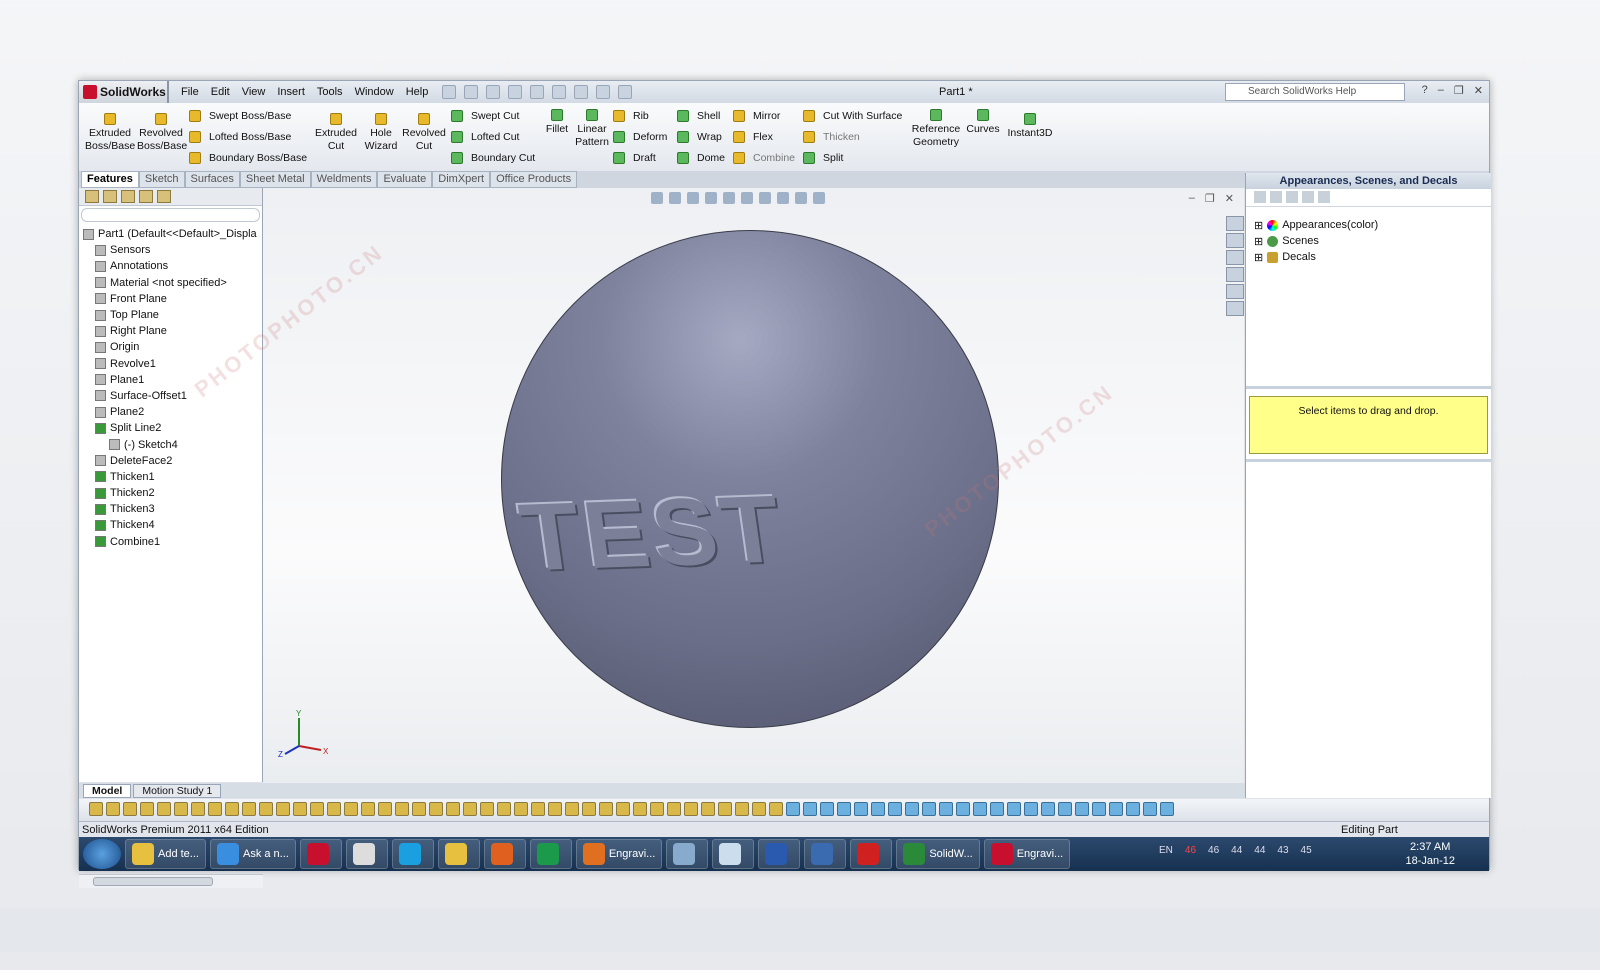 Image resolution: width=1600 pixels, height=970 pixels. Describe the element at coordinates (107, 790) in the screenshot. I see `tab-model: Model` at that location.